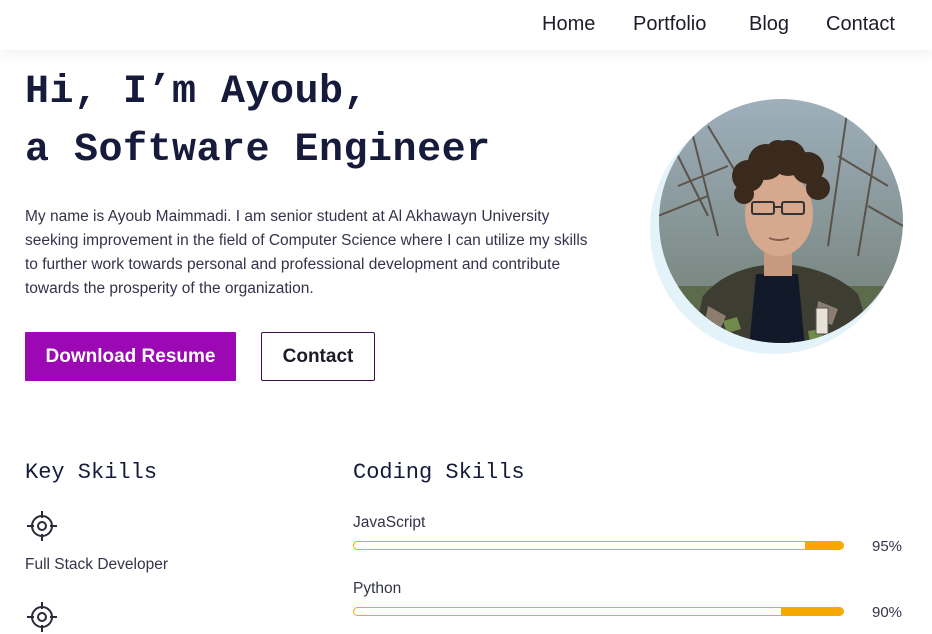 Image resolution: width=932 pixels, height=634 pixels. I want to click on coding-skill-percent-python: 90%, so click(887, 612).